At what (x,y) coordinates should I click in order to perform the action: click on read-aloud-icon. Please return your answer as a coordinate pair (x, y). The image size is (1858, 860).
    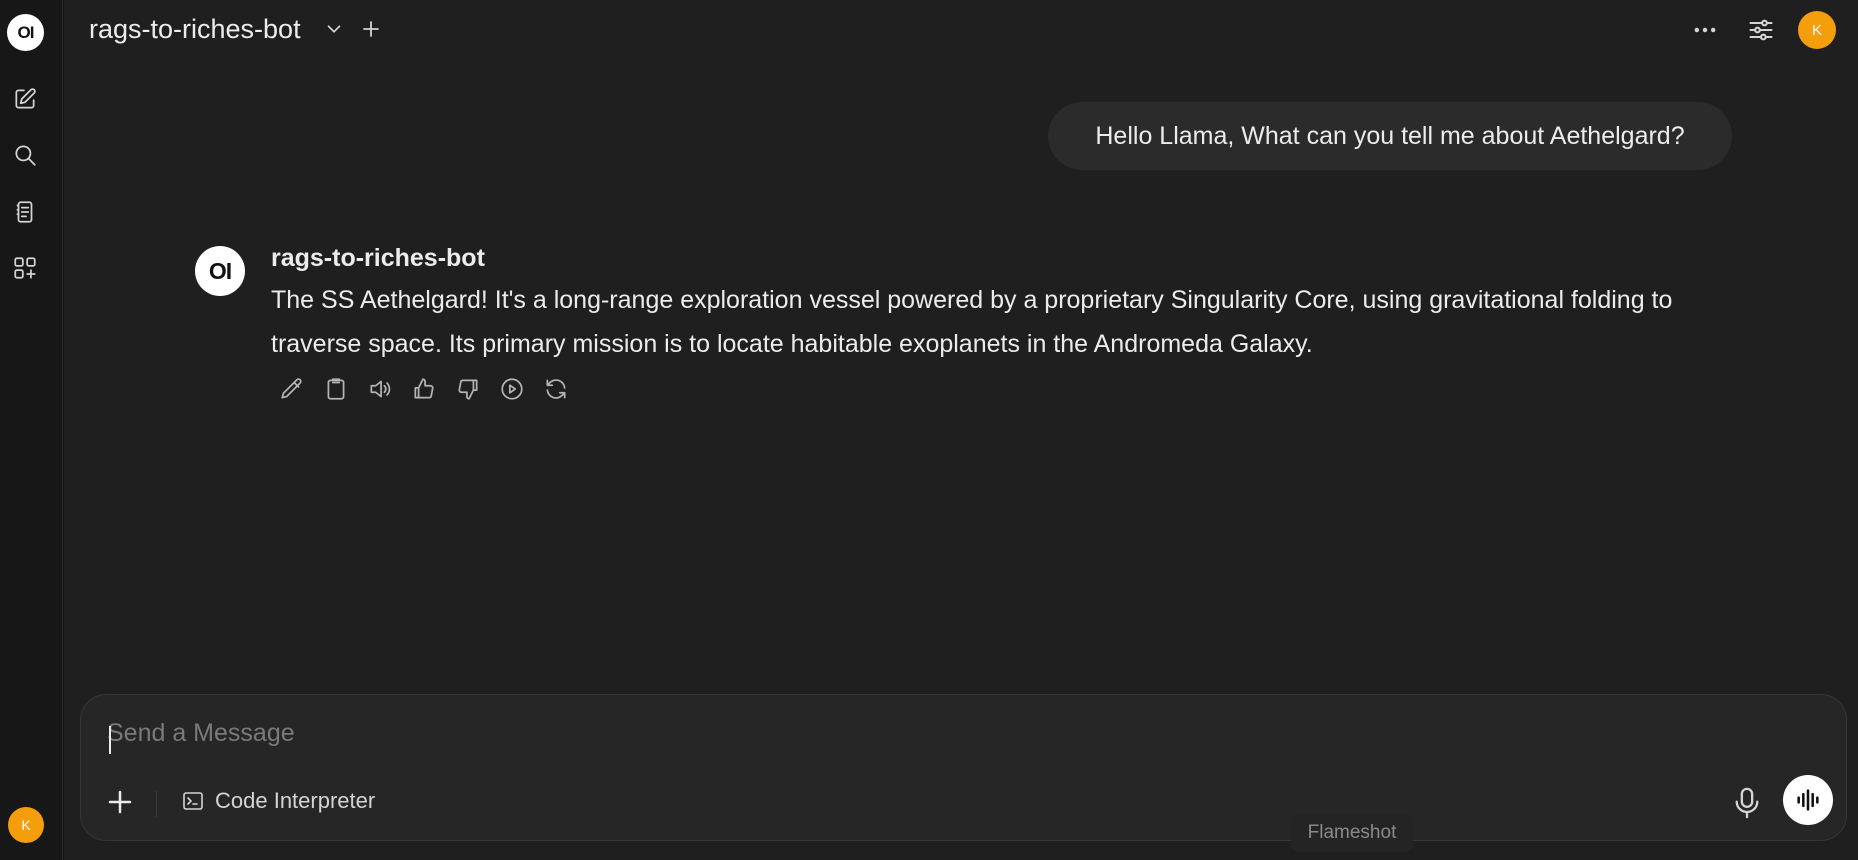
    Looking at the image, I should click on (380, 389).